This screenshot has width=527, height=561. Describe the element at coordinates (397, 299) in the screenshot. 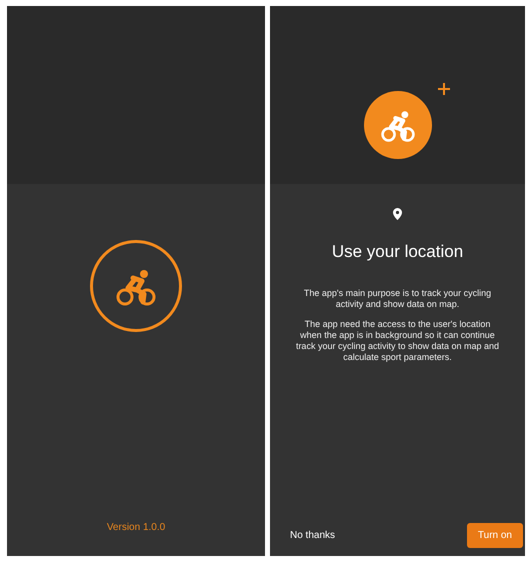

I see `description-text: The app's main purpose is to track your cycling activity and show data on map.` at that location.